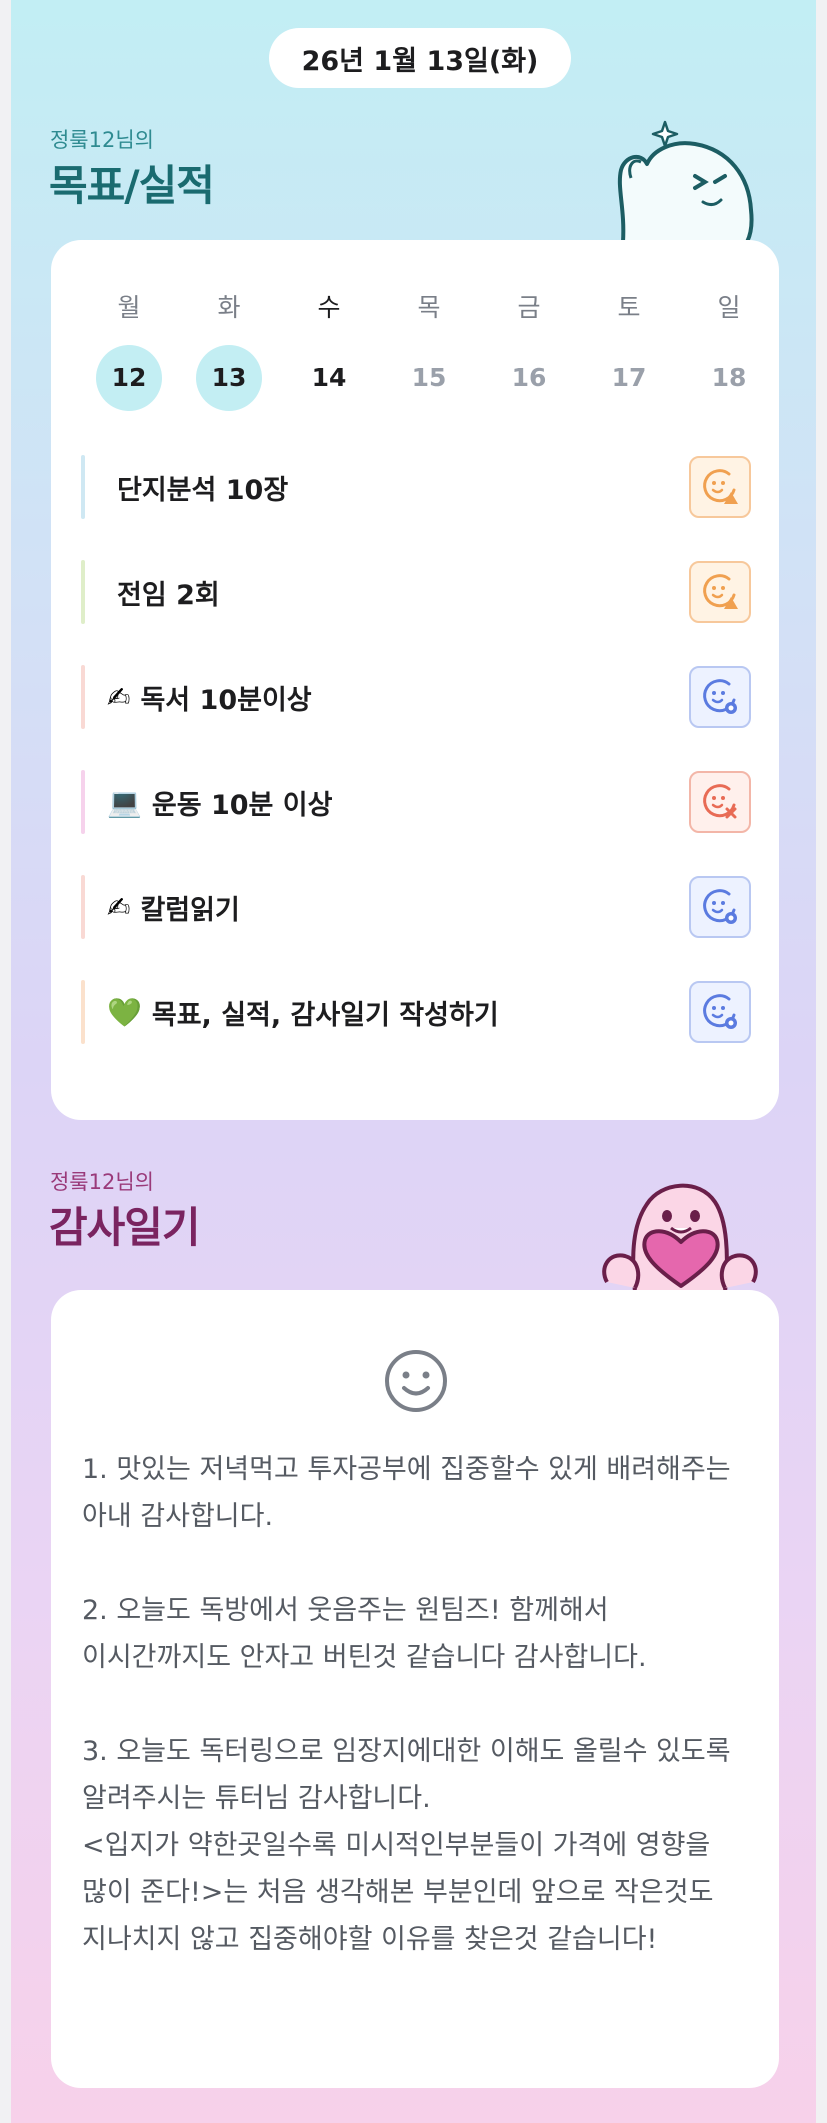 The width and height of the screenshot is (827, 2123). I want to click on gratitude-section-title: 감사일기, so click(125, 1227).